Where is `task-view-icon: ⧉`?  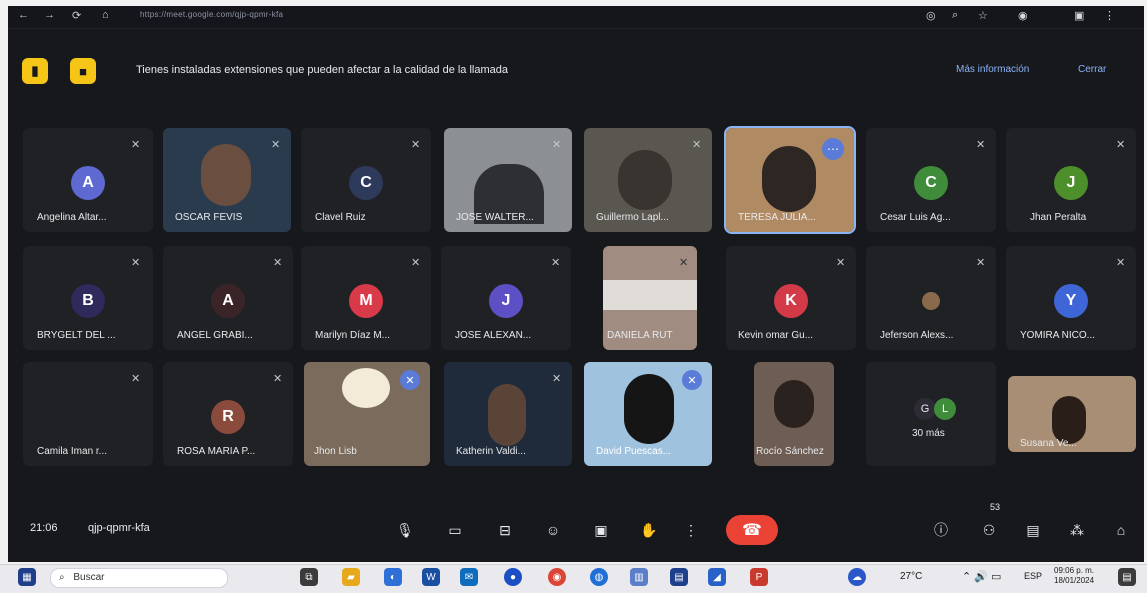
task-view-icon: ⧉ is located at coordinates (309, 577).